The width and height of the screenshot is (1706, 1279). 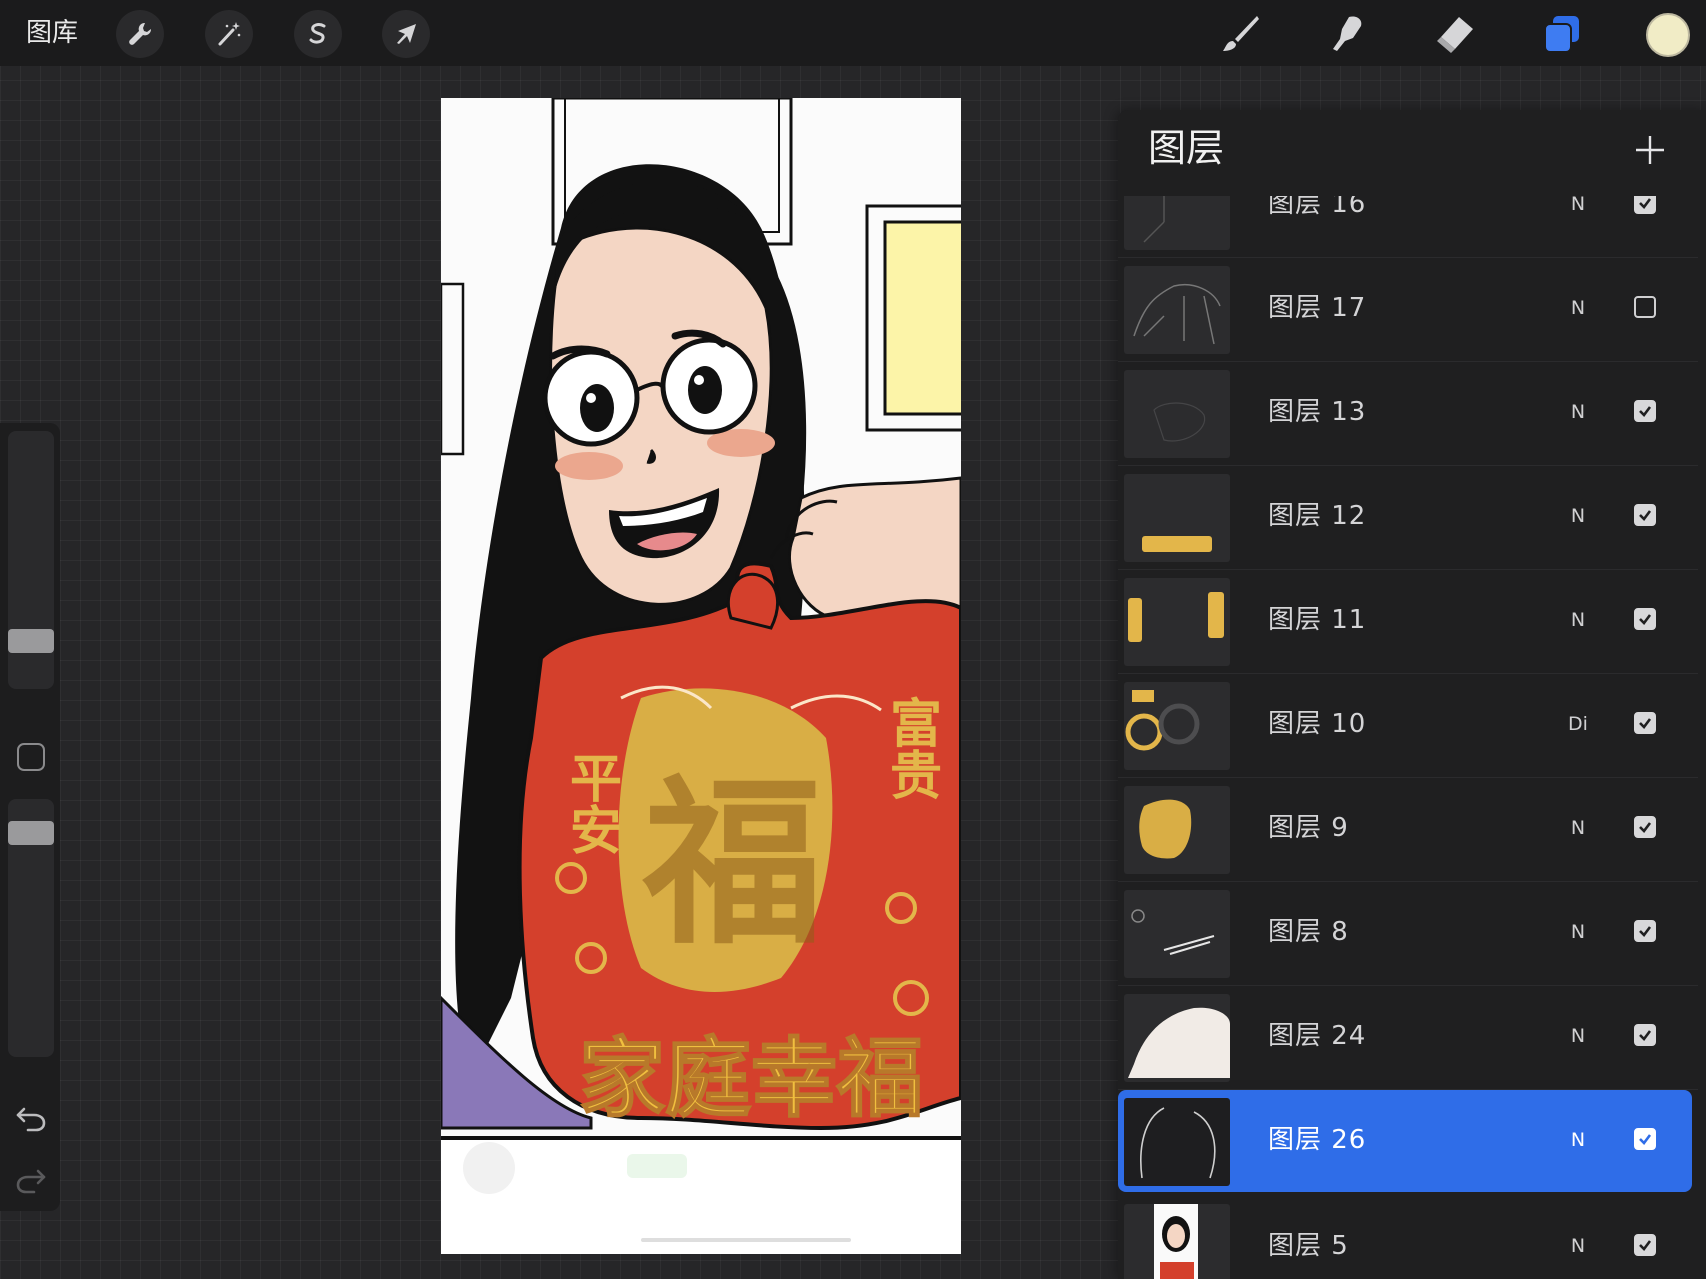 I want to click on wrench-icon, so click(x=140, y=33).